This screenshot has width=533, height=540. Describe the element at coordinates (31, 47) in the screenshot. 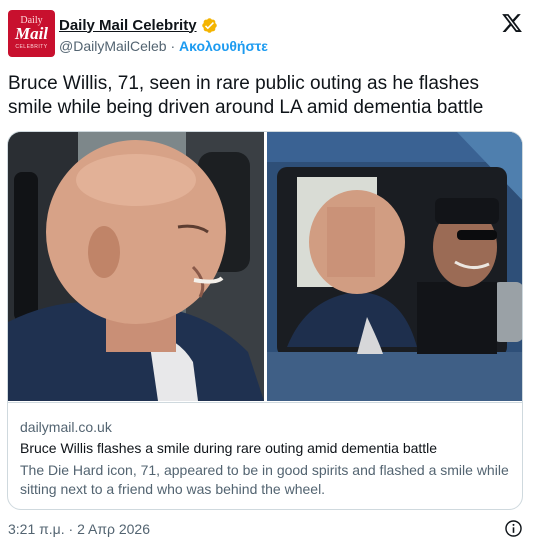

I see `avatar-text-celebrity: CELEBRITY` at that location.